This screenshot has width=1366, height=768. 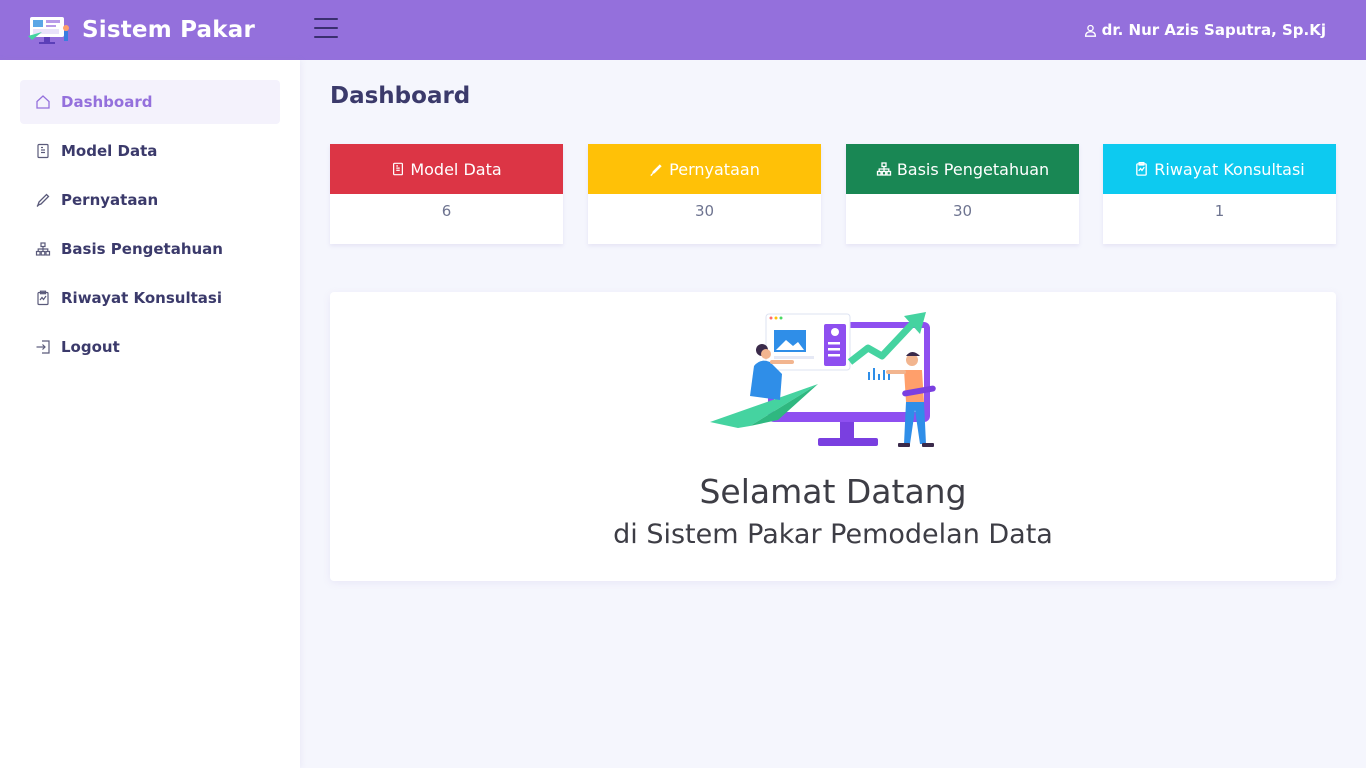 I want to click on stat-card-model-data: Model Data 6, so click(x=446, y=194).